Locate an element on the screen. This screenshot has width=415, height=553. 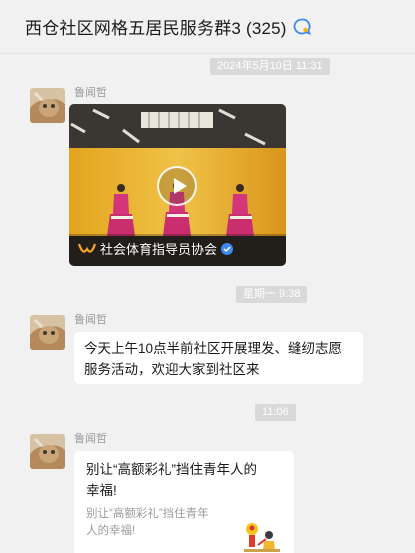
verified-badge-icon is located at coordinates (227, 248).